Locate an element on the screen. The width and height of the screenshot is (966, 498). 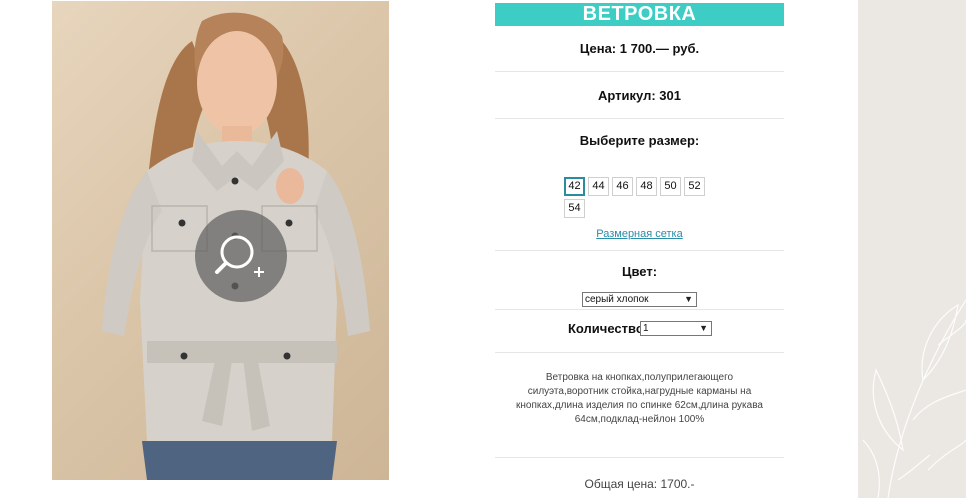
size-option-52: 52 is located at coordinates (694, 186).